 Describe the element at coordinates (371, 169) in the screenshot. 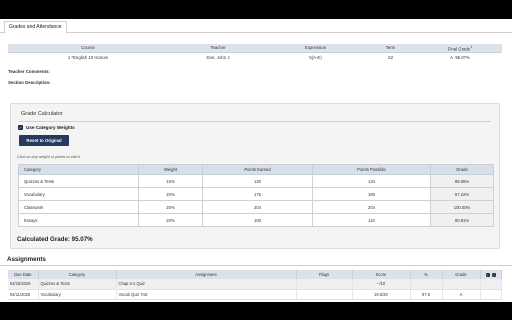

I see `header-points-possible: Points Possible` at that location.